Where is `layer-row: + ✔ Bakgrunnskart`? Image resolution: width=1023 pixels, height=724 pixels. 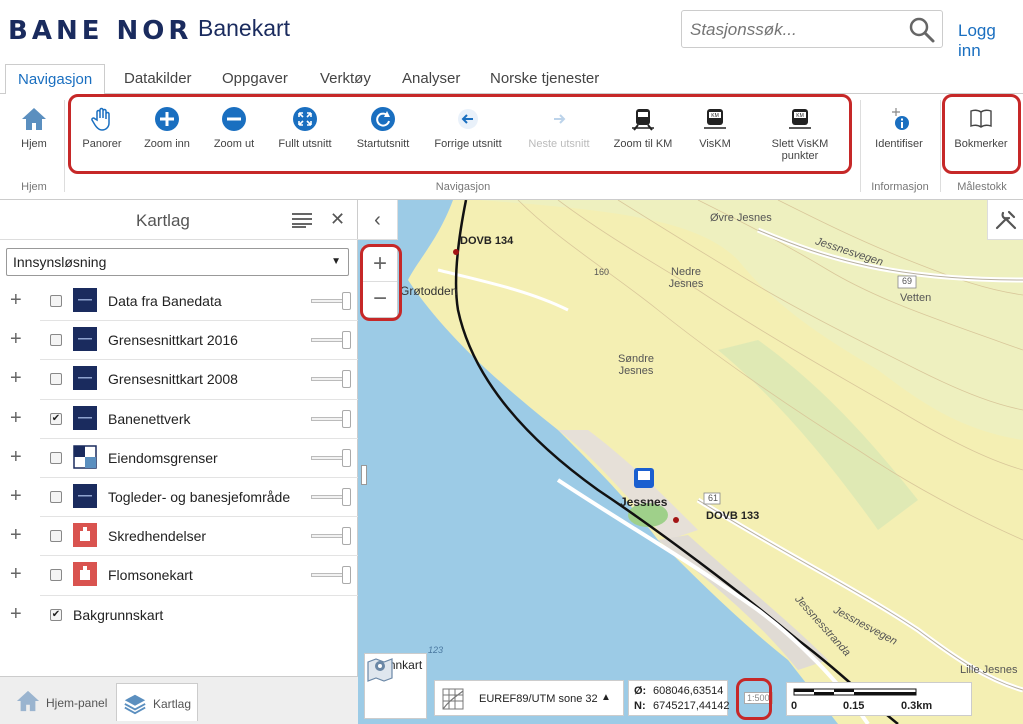
layer-row: + ✔ Bakgrunnskart is located at coordinates (179, 615).